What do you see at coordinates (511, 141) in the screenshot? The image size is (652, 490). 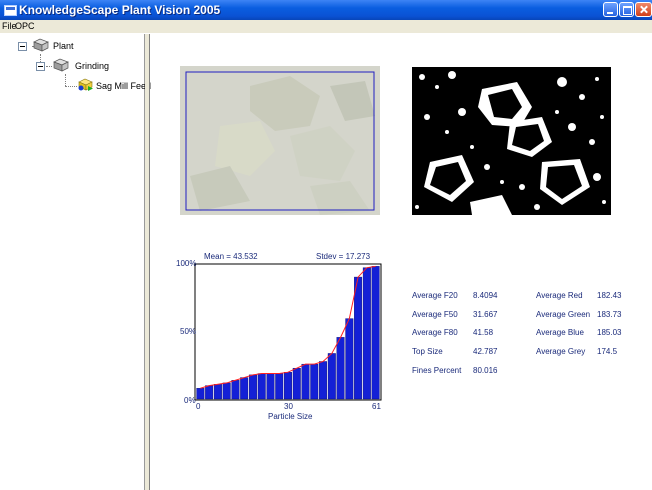 I see `segmented-image` at bounding box center [511, 141].